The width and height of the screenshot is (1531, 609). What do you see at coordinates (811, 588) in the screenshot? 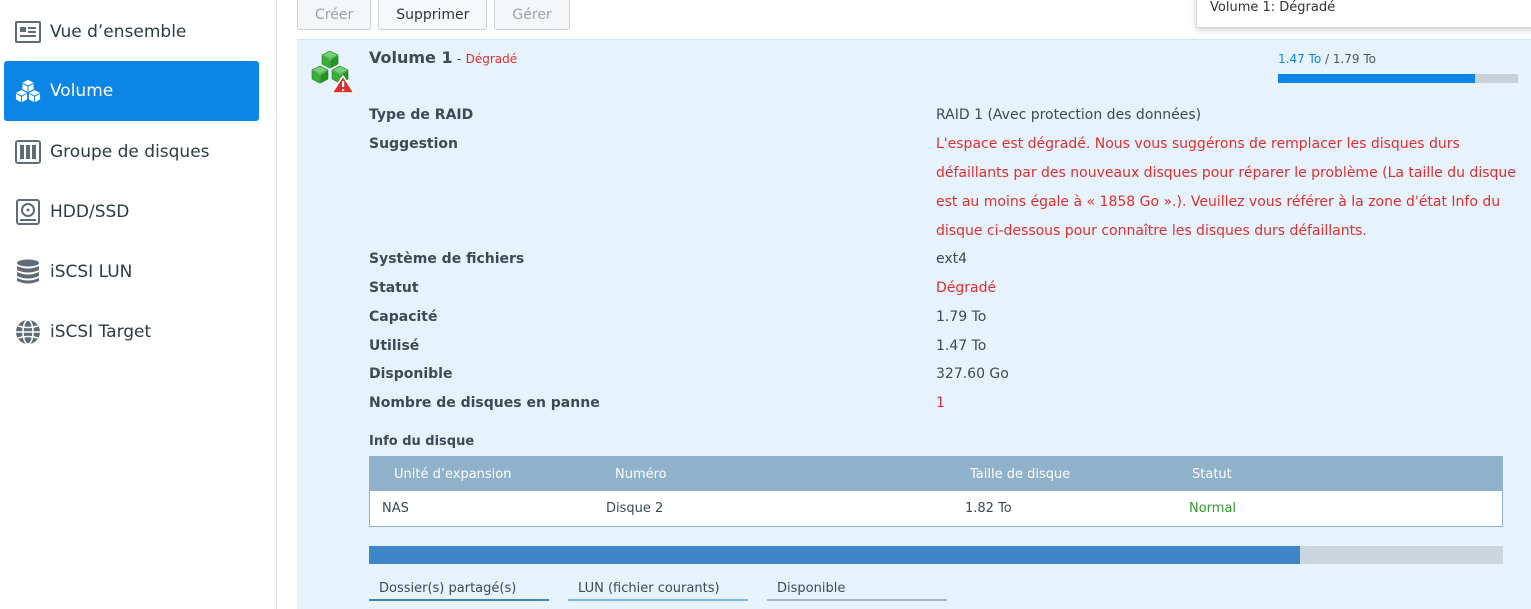
I see `legend-label: Disponible` at bounding box center [811, 588].